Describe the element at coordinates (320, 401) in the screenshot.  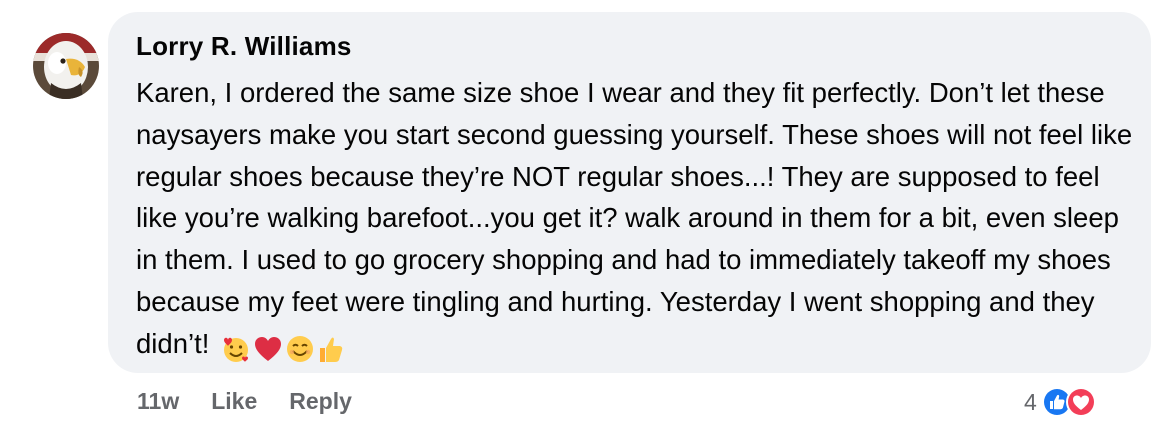
I see `reply-button: Reply` at that location.